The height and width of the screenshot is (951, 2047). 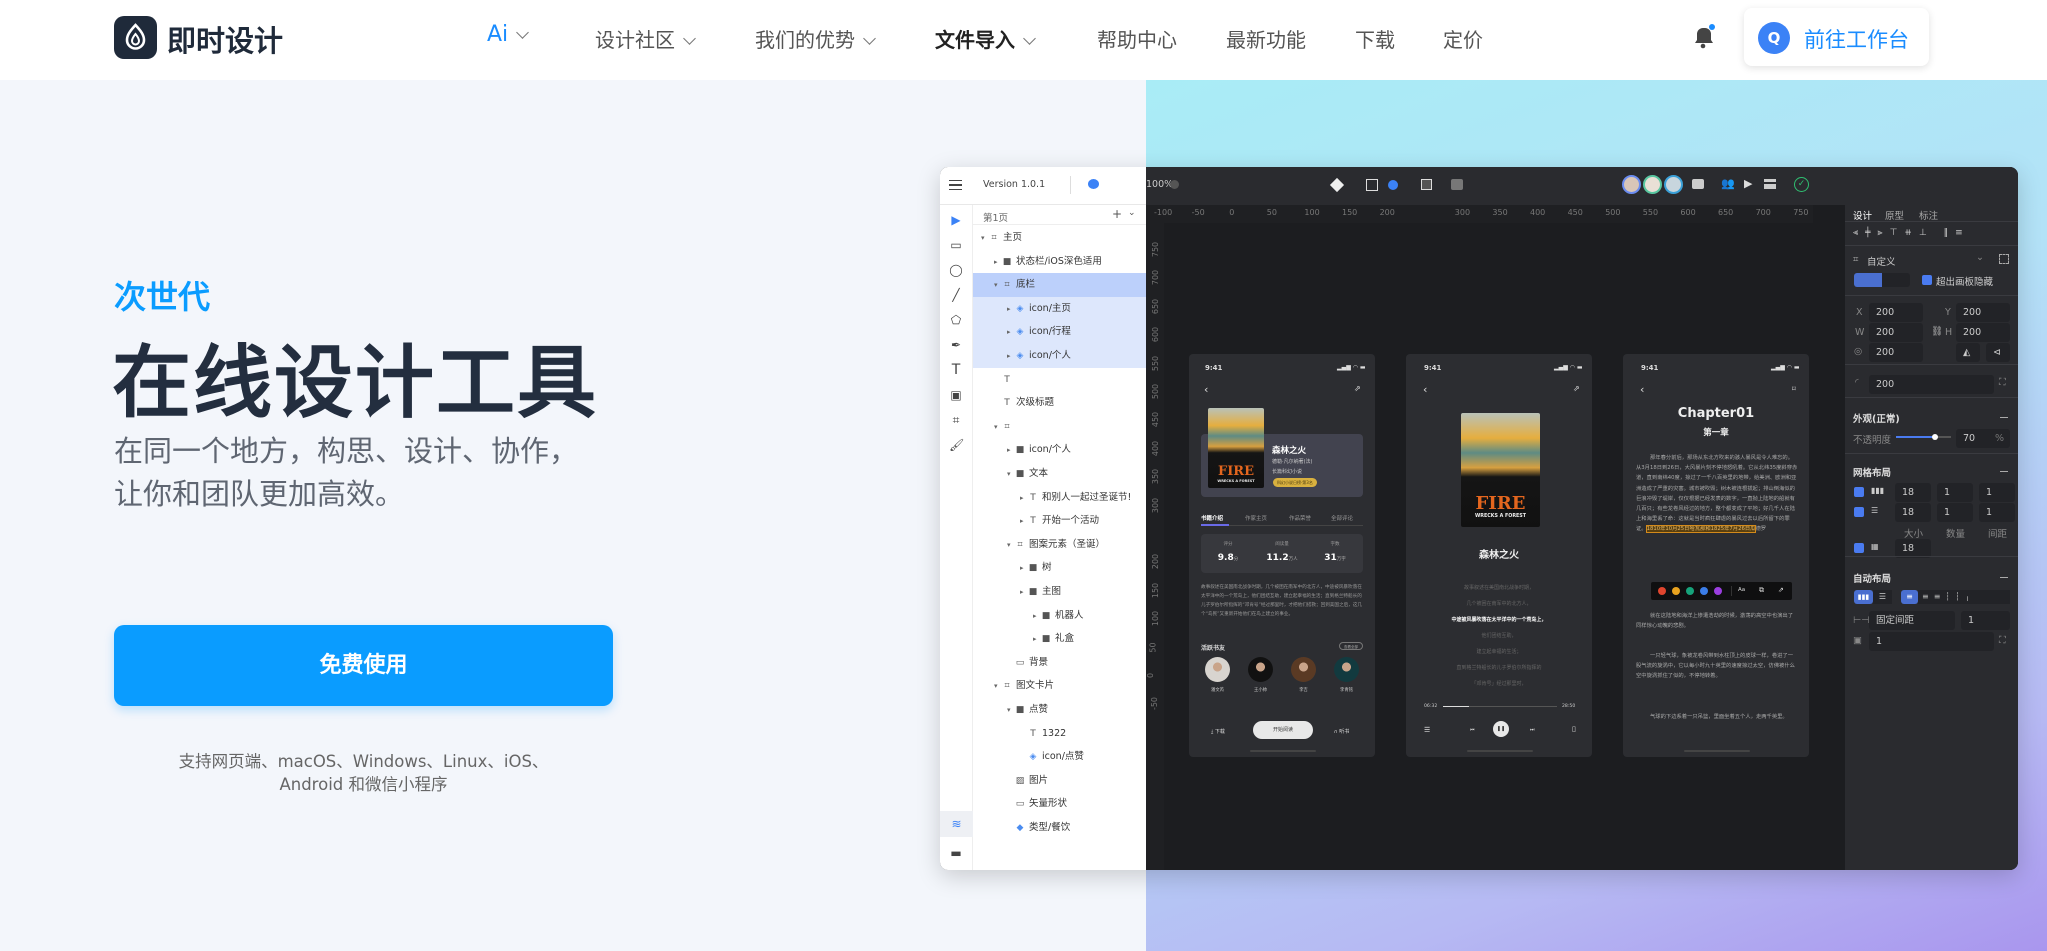 I want to click on corner-radius-input: 200, so click(x=1931, y=384).